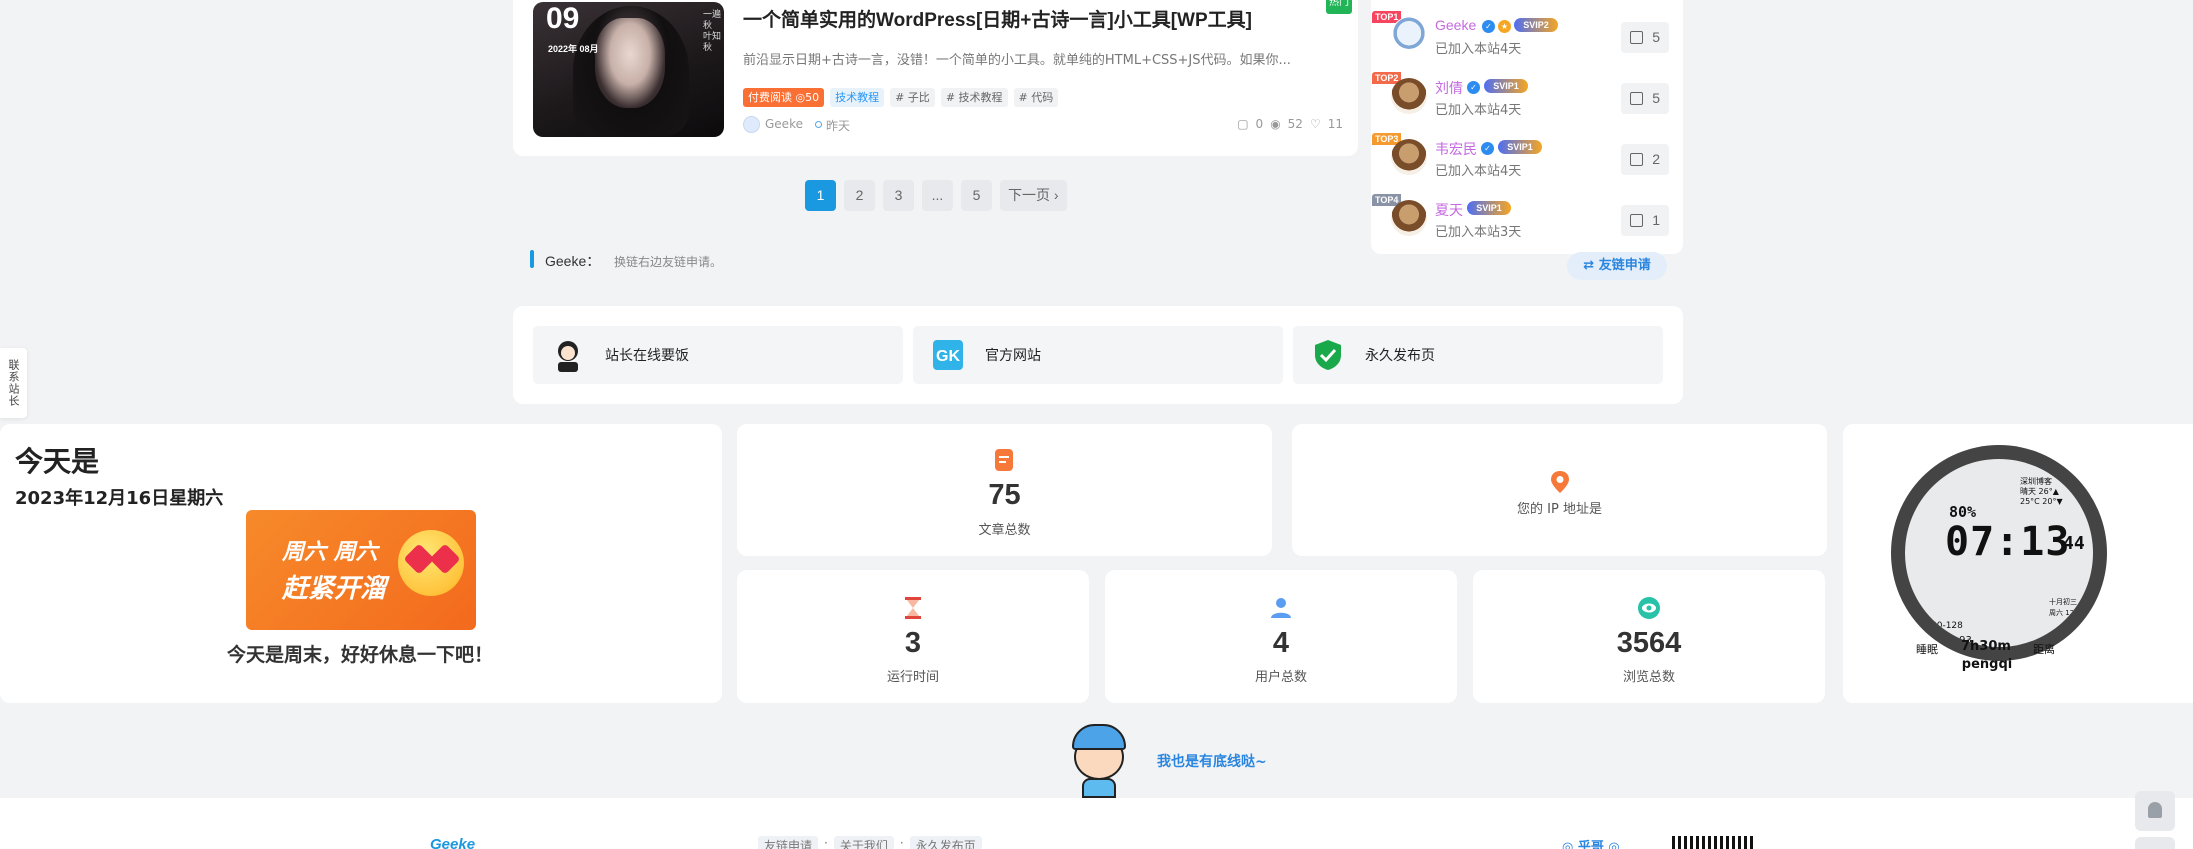  I want to click on tag: # 技术教程, so click(974, 97).